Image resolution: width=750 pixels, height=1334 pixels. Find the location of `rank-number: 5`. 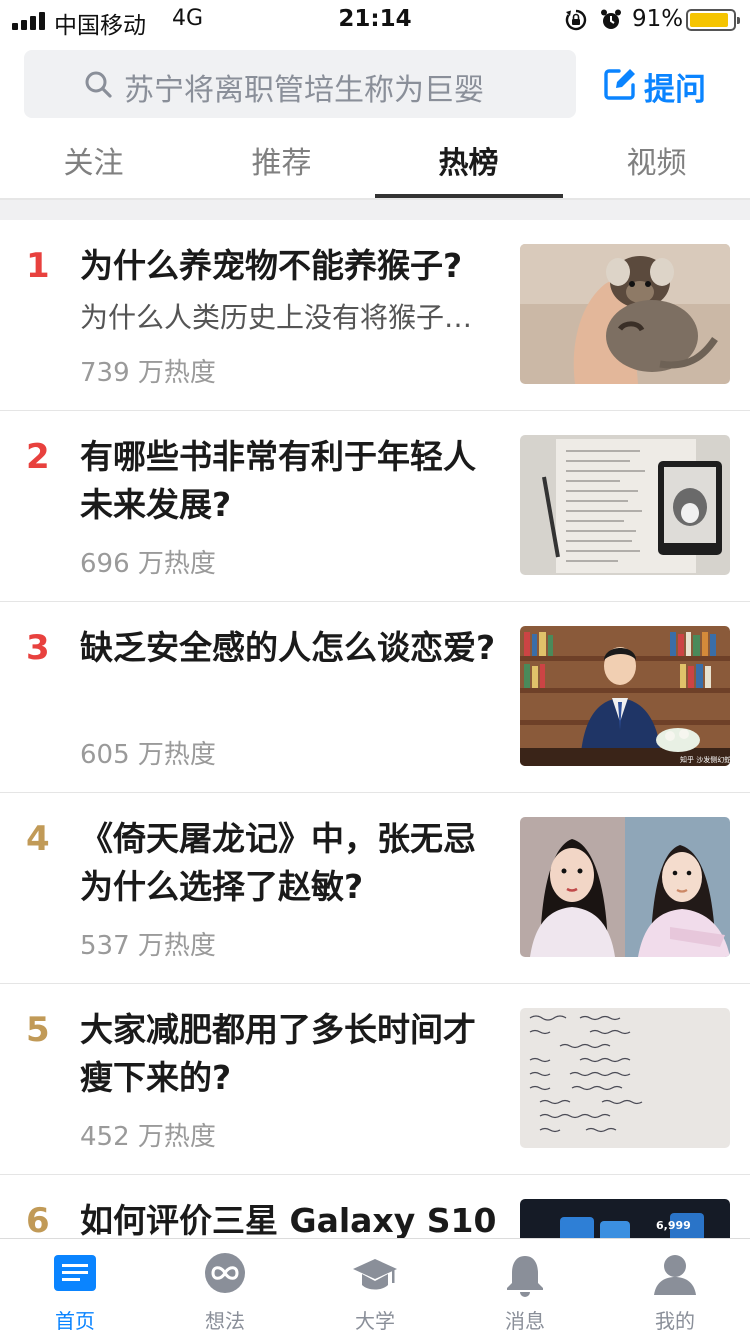

rank-number: 5 is located at coordinates (38, 1030).